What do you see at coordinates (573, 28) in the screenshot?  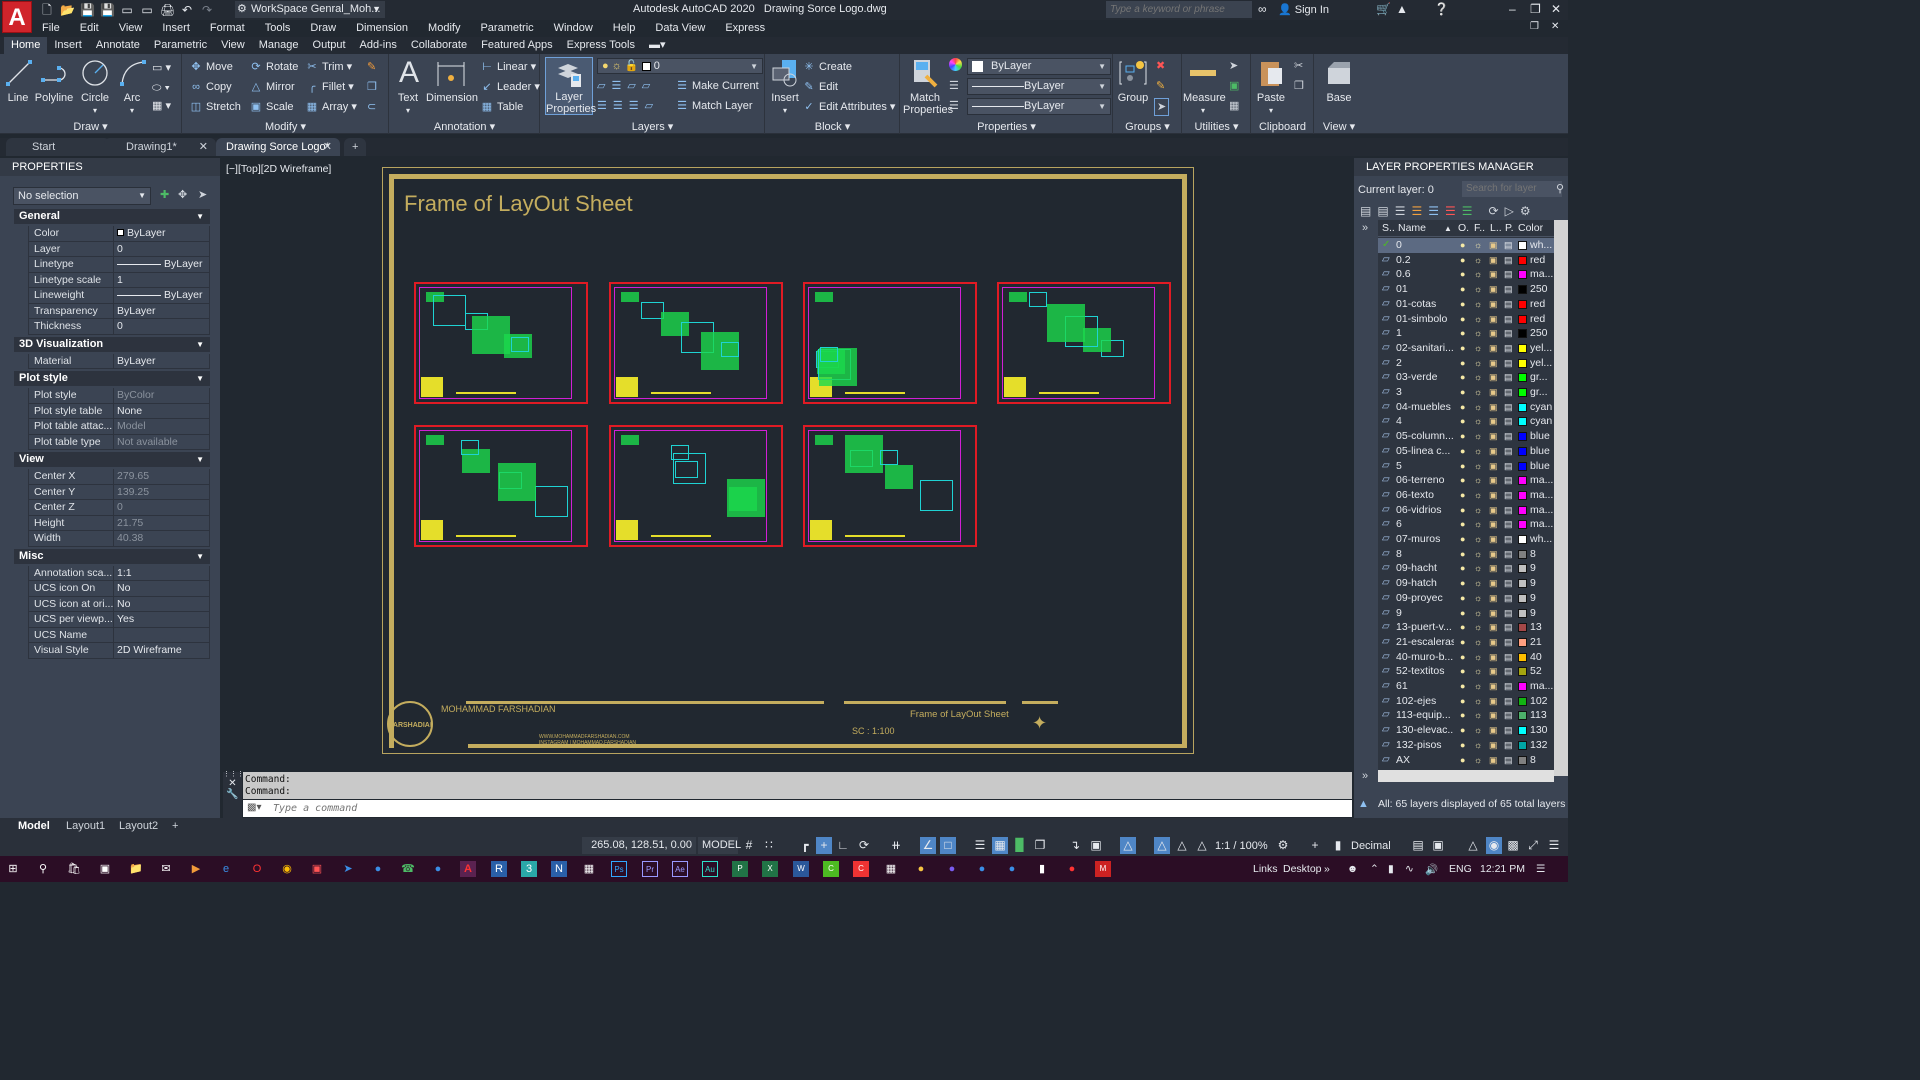 I see `menu-window: Window` at bounding box center [573, 28].